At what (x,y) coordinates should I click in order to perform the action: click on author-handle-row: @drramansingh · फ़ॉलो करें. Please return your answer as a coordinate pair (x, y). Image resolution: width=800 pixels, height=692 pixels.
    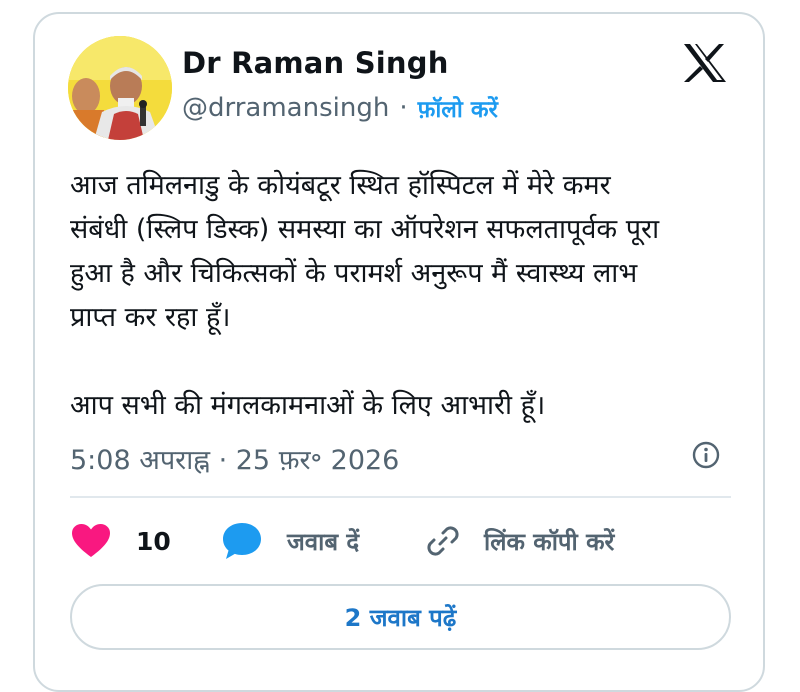
    Looking at the image, I should click on (340, 108).